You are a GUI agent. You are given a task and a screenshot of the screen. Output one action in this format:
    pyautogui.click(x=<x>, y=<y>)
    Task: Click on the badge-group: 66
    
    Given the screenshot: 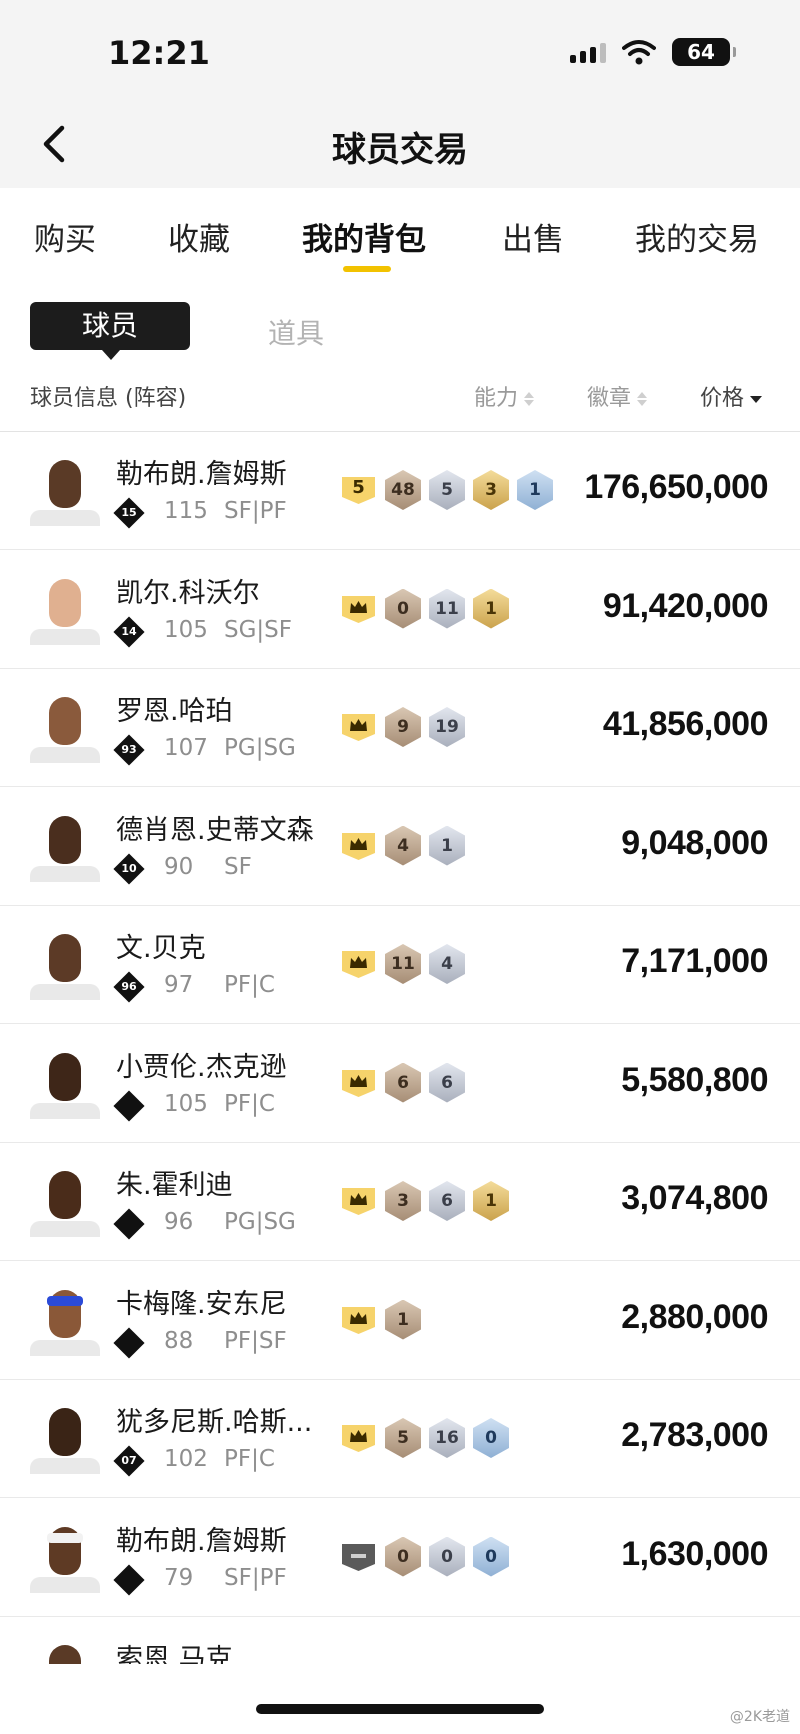 What is the action you would take?
    pyautogui.click(x=402, y=1082)
    